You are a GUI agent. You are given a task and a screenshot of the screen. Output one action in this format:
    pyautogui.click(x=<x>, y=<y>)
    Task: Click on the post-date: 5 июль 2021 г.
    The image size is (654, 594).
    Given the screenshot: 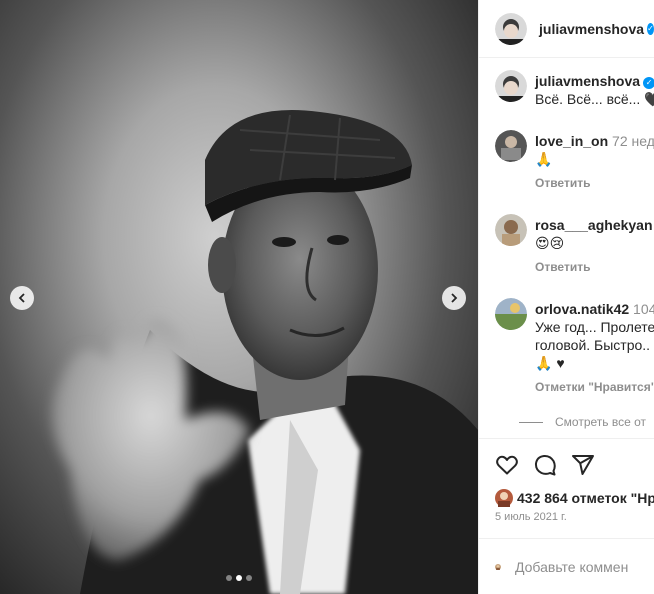 What is the action you would take?
    pyautogui.click(x=531, y=517)
    